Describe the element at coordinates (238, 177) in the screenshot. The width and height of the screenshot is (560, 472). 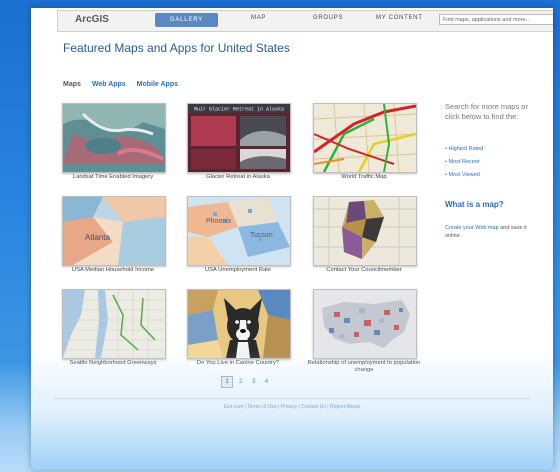
I see `caption-glacier: Glacier Retreat in Alaska` at that location.